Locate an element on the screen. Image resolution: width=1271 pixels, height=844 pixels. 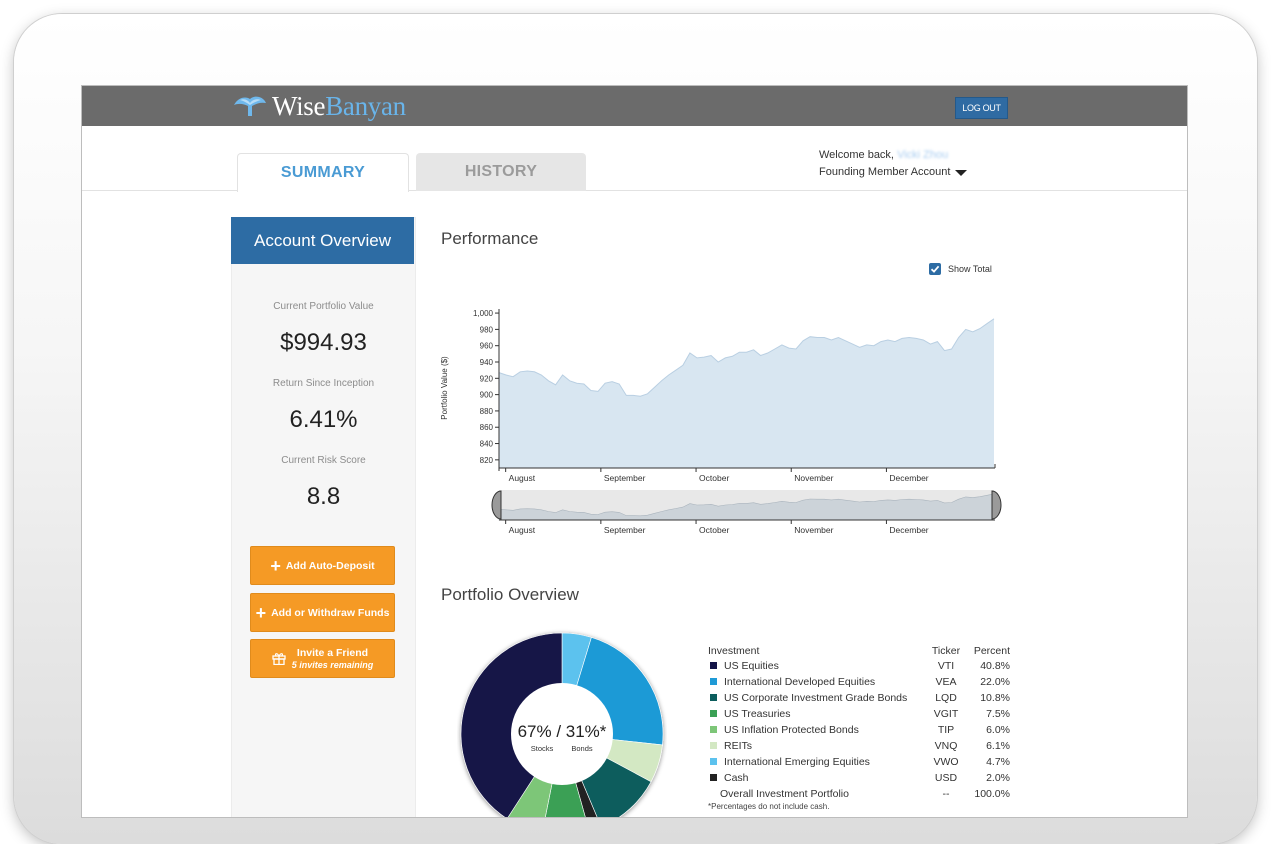
holding-name: US Inflation Protected Bonds is located at coordinates (791, 730).